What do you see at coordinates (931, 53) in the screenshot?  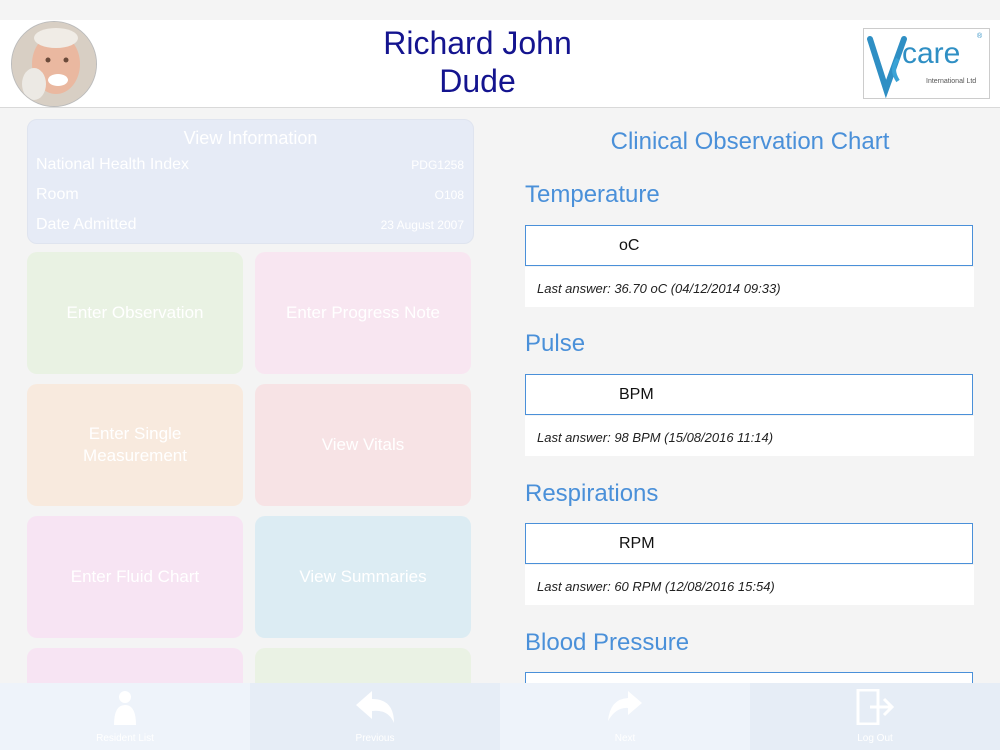 I see `logo-brand-text: care` at bounding box center [931, 53].